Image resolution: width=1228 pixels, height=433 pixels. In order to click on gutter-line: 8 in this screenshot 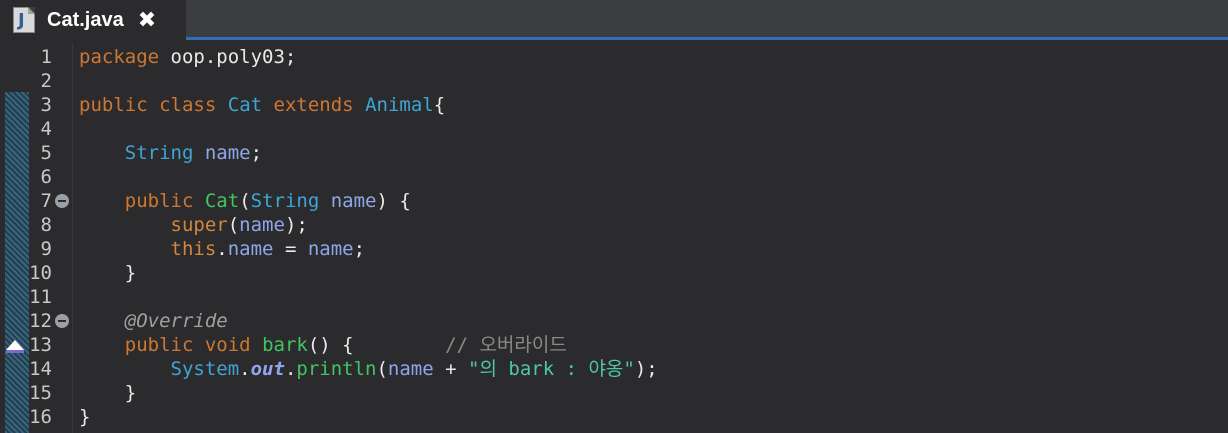, I will do `click(36, 225)`.